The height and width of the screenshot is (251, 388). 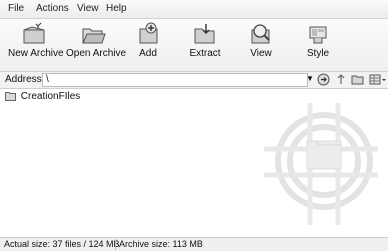 I want to click on open-archive-button: Open Archive, so click(x=96, y=45).